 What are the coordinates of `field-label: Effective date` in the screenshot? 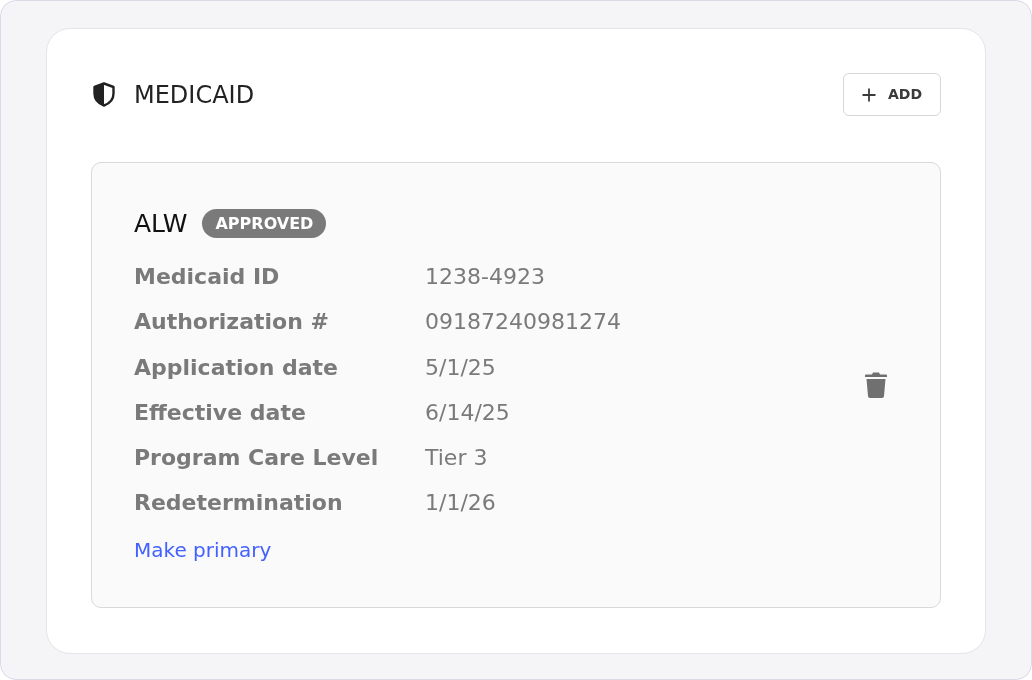 It's located at (220, 412).